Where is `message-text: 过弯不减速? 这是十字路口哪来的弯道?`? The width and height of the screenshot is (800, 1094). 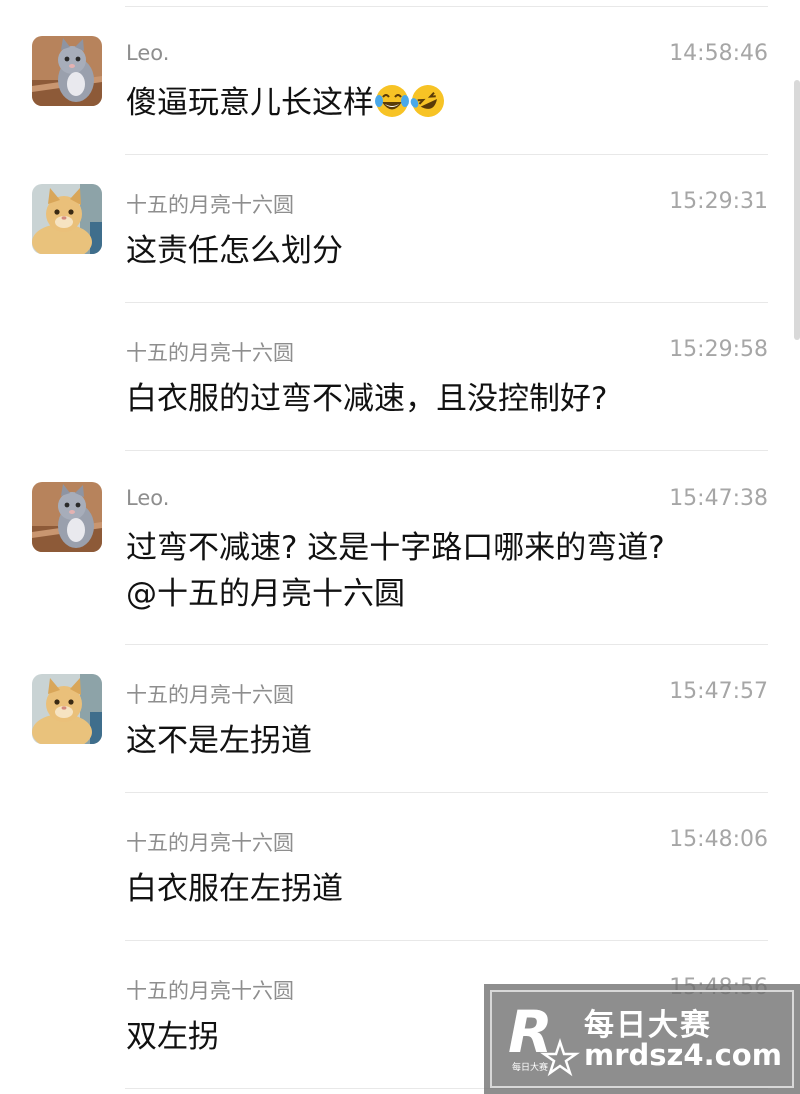 message-text: 过弯不减速? 这是十字路口哪来的弯道? is located at coordinates (443, 548).